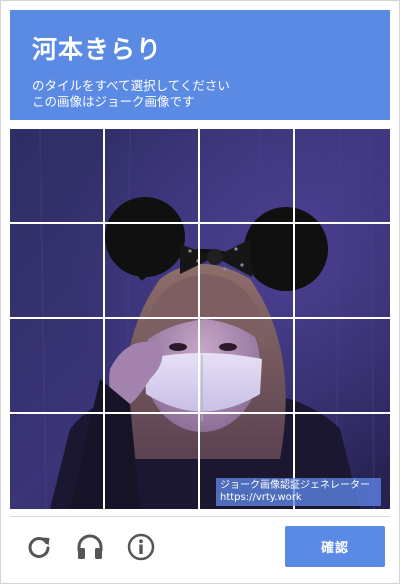 Image resolution: width=400 pixels, height=584 pixels. What do you see at coordinates (39, 547) in the screenshot?
I see `reload-icon` at bounding box center [39, 547].